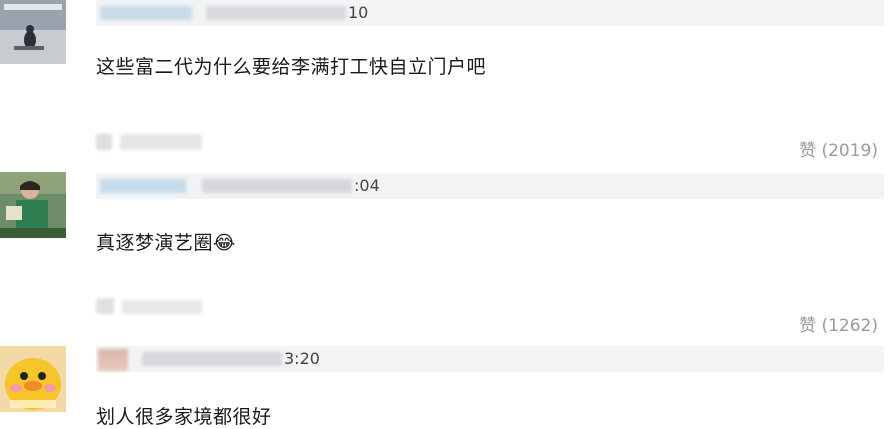  I want to click on timestamp-suffix: 10, so click(358, 12).